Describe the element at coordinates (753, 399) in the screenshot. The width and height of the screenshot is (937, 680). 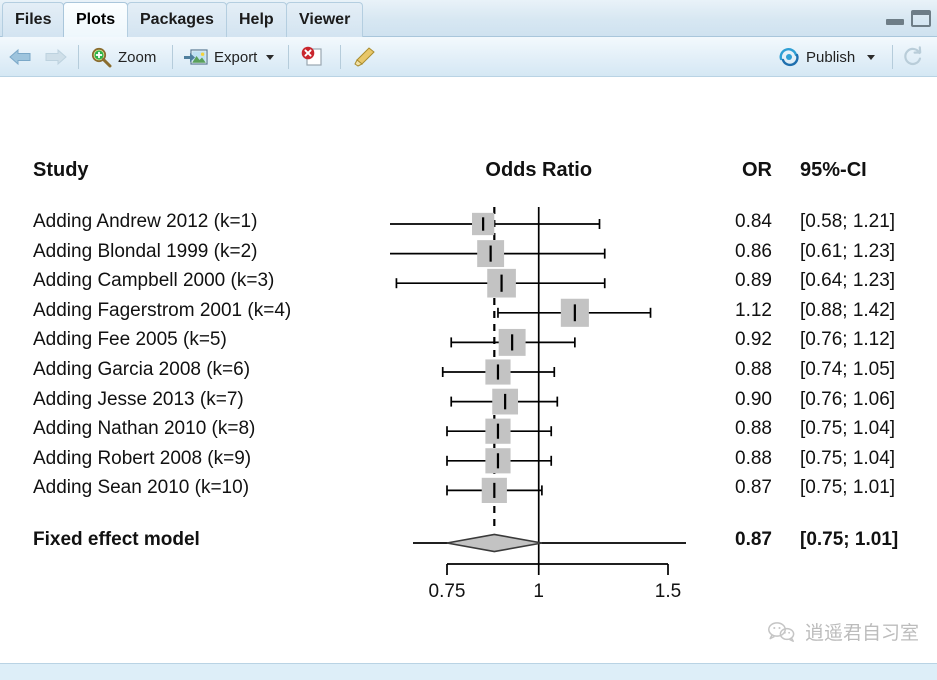
I see `or-value: 0.90` at that location.